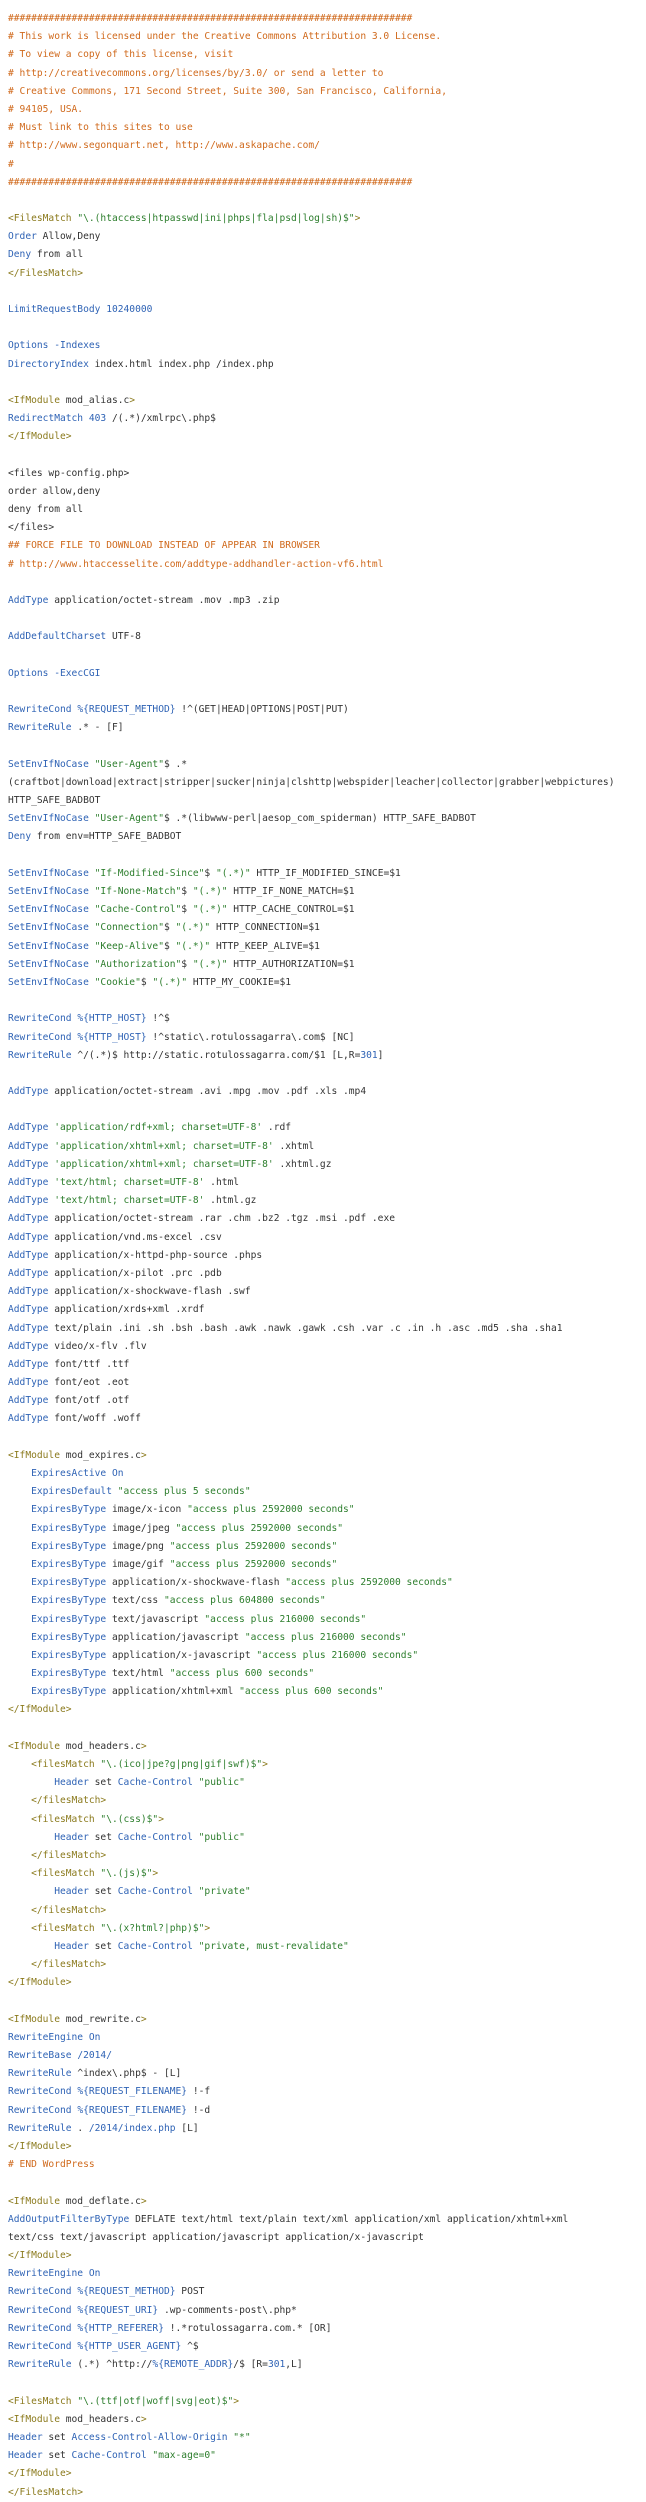  I want to click on code-text: Allow,Deny, so click(68, 237).